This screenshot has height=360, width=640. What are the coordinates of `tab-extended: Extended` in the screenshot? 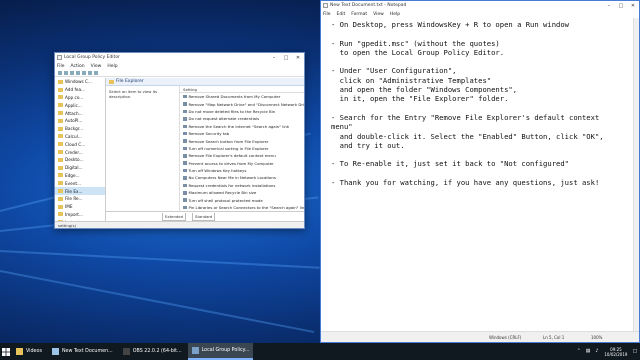 It's located at (174, 216).